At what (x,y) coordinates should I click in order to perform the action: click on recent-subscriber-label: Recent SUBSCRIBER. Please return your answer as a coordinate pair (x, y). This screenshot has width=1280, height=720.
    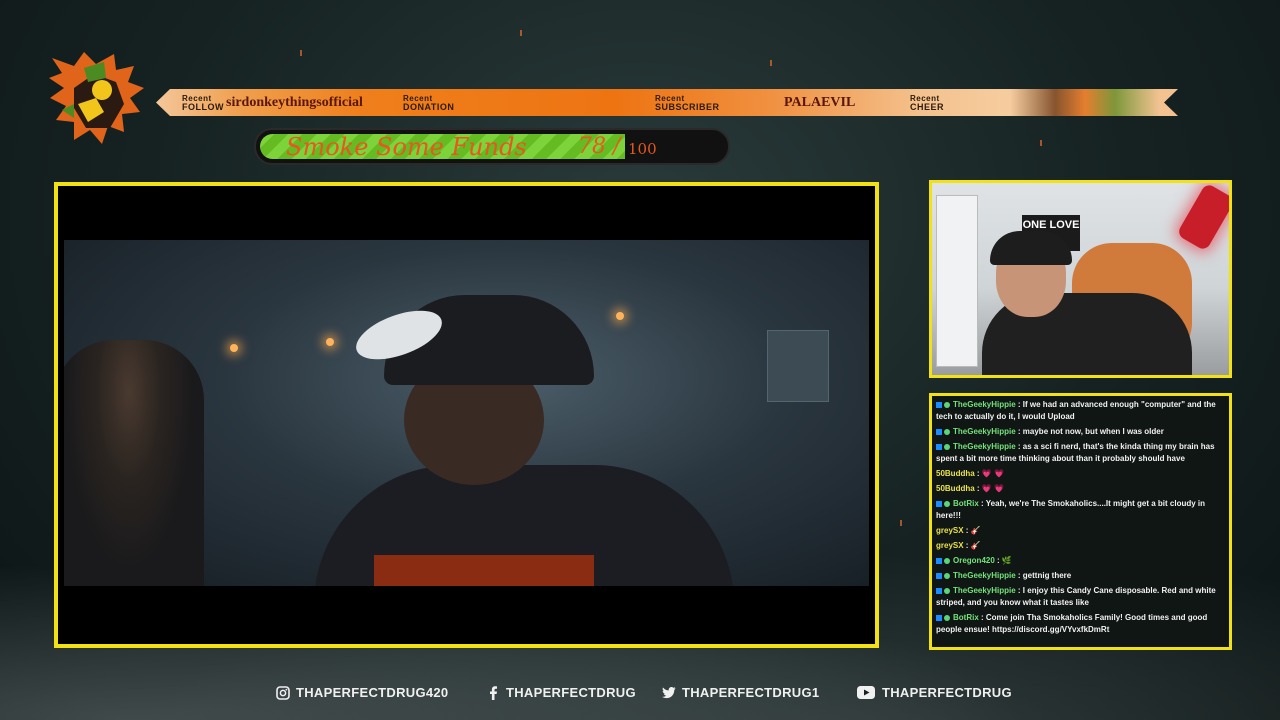
    Looking at the image, I should click on (687, 103).